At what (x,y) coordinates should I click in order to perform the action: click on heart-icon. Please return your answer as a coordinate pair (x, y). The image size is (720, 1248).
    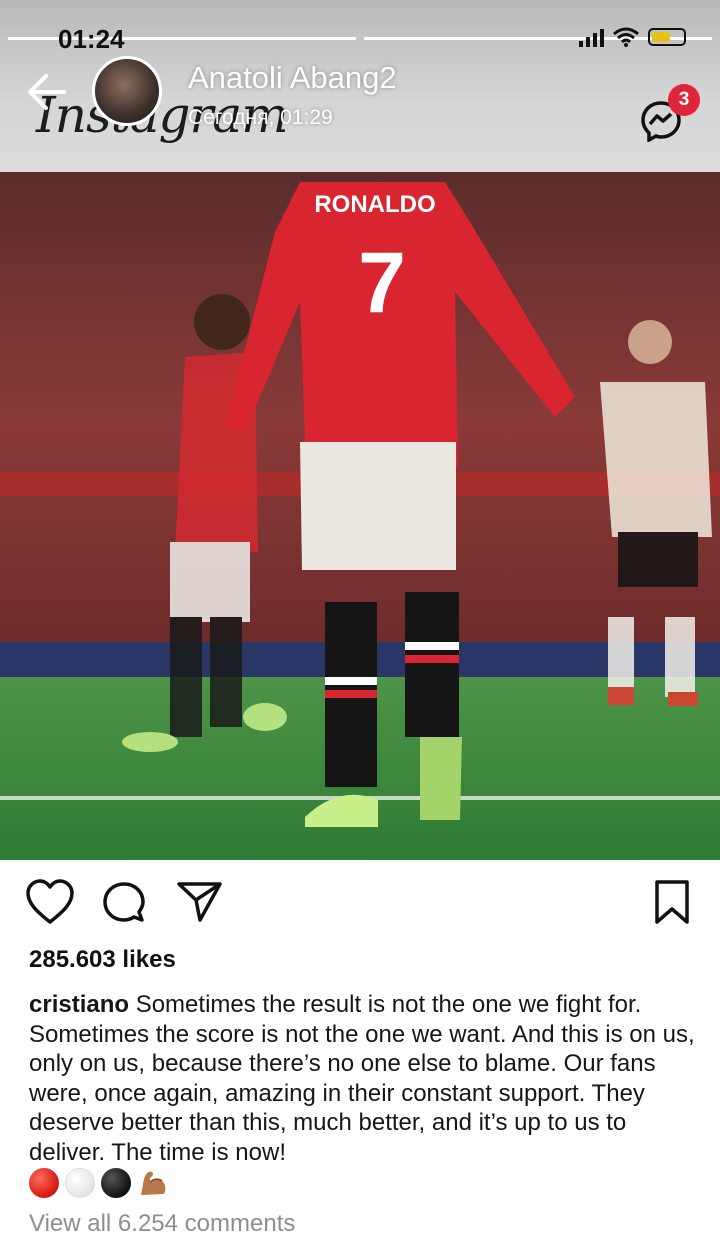
    Looking at the image, I should click on (50, 904).